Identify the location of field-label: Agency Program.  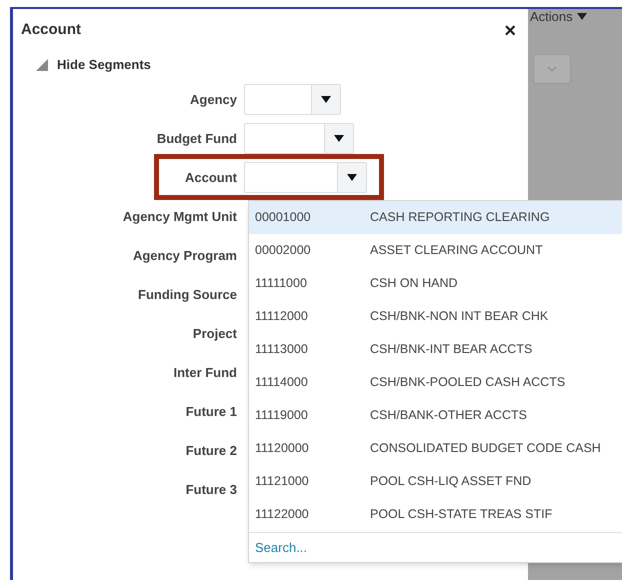
(184, 255).